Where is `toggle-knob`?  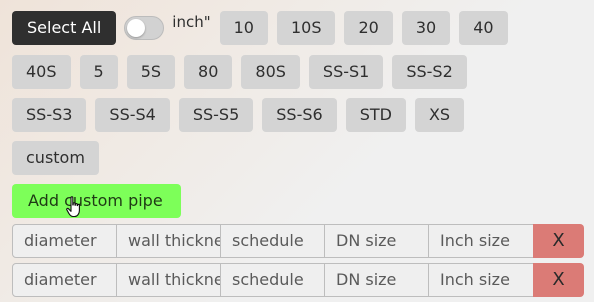 toggle-knob is located at coordinates (136, 28).